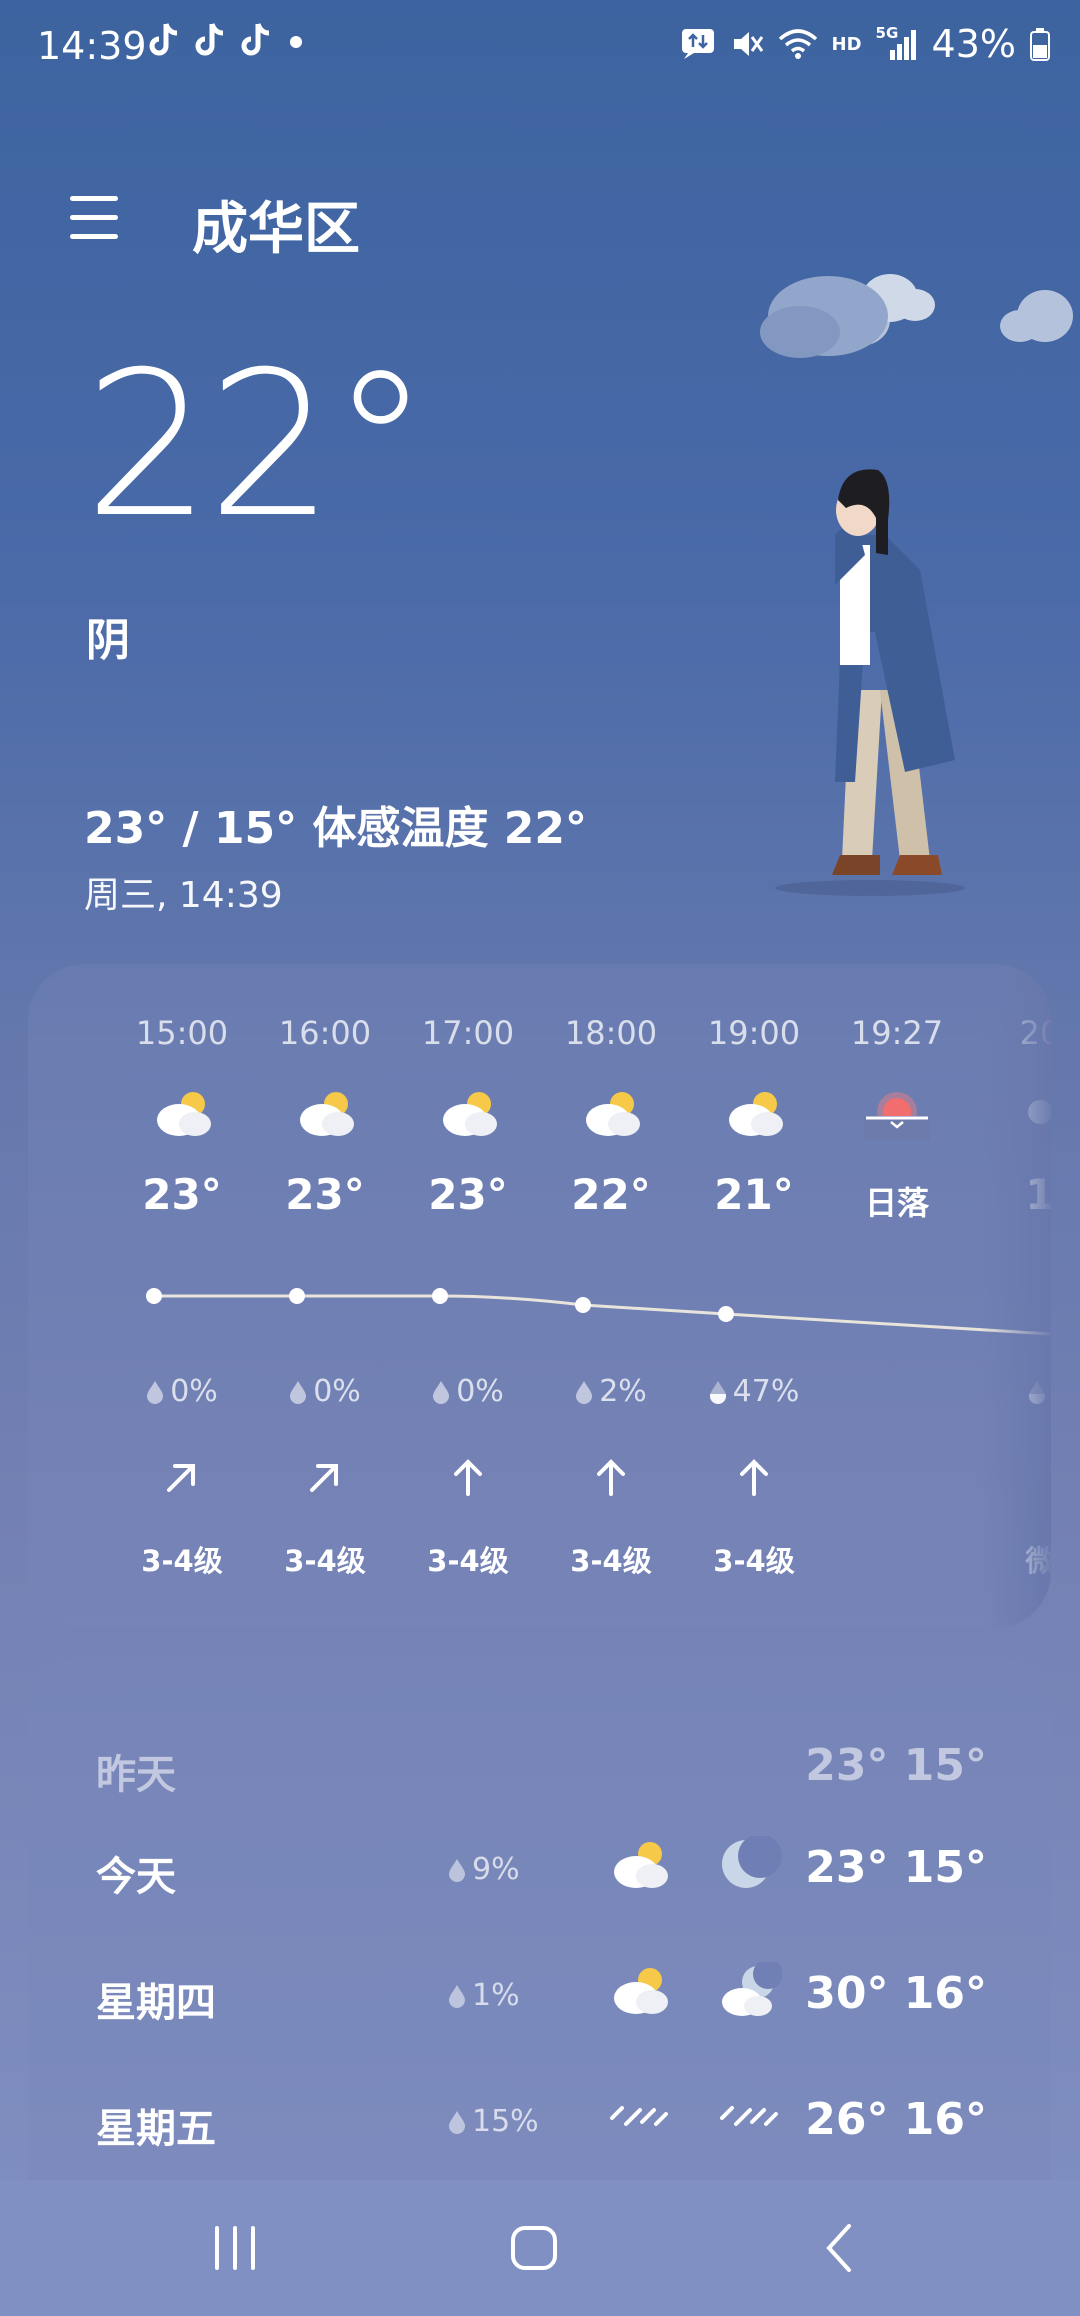 The height and width of the screenshot is (2316, 1080). What do you see at coordinates (752, 1862) in the screenshot?
I see `crescent-moon-icon` at bounding box center [752, 1862].